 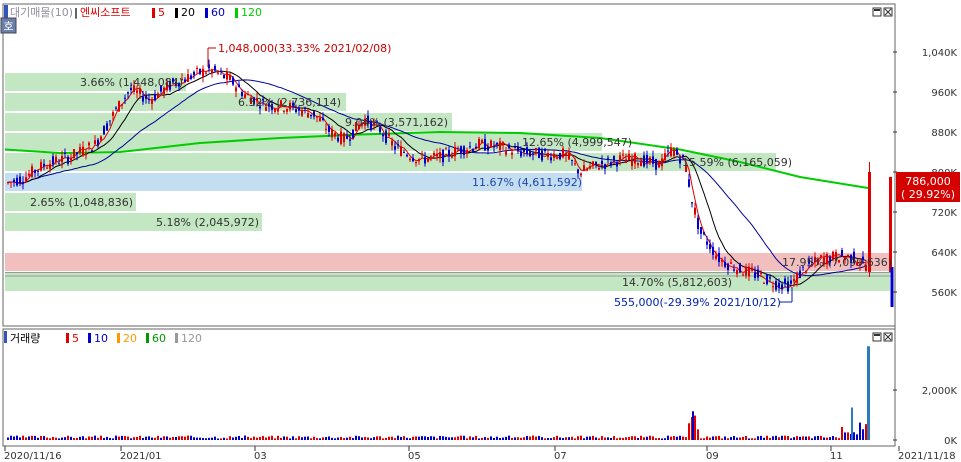 I want to click on volume-ma-label-120: 120, so click(x=191, y=338).